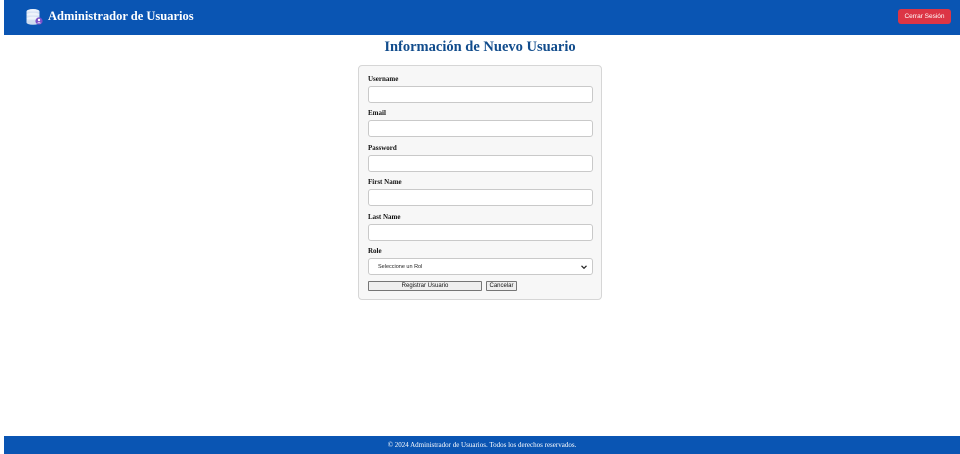 This screenshot has width=960, height=454. Describe the element at coordinates (382, 148) in the screenshot. I see `password-label: Password` at that location.